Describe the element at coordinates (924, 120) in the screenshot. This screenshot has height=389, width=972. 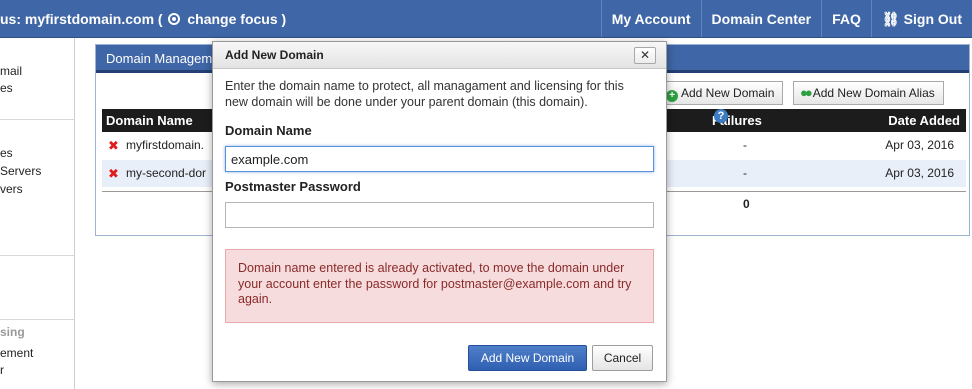
I see `column-date-added: Date Added` at that location.